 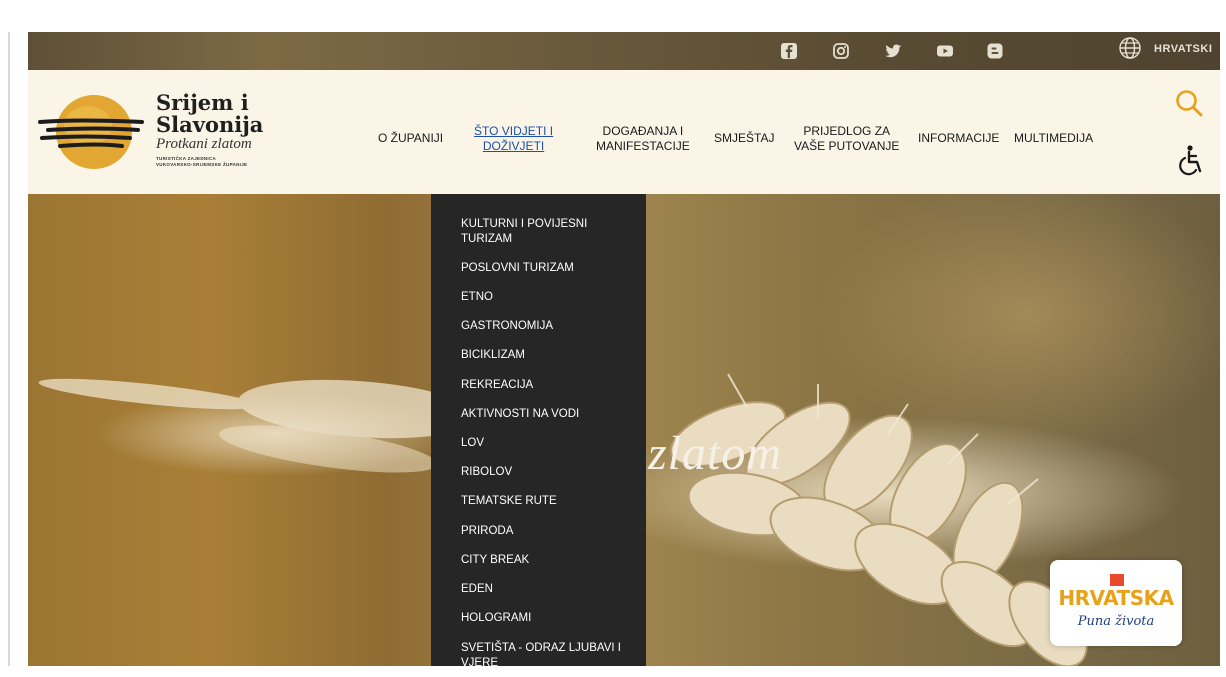 I want to click on twitter-icon, so click(x=893, y=51).